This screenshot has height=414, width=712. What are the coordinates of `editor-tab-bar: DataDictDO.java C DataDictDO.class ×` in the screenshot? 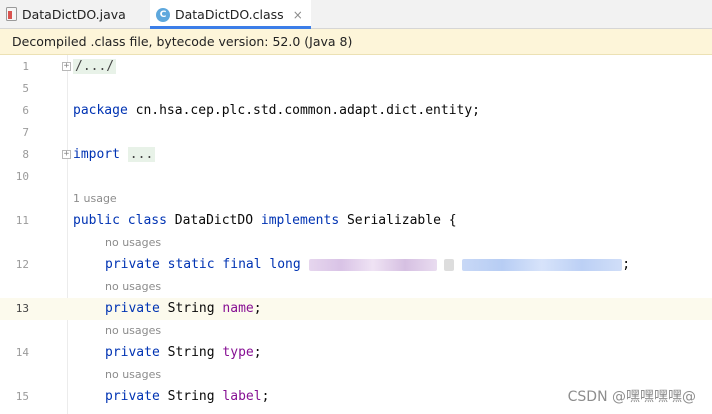 It's located at (356, 14).